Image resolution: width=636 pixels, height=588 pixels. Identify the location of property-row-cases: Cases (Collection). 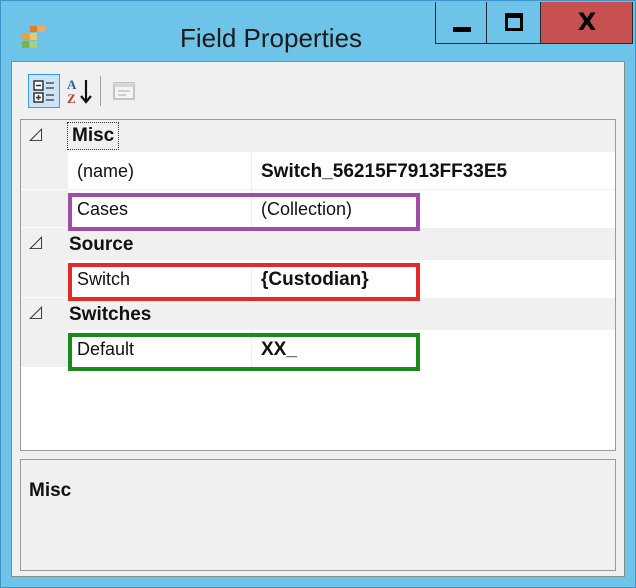
(318, 208).